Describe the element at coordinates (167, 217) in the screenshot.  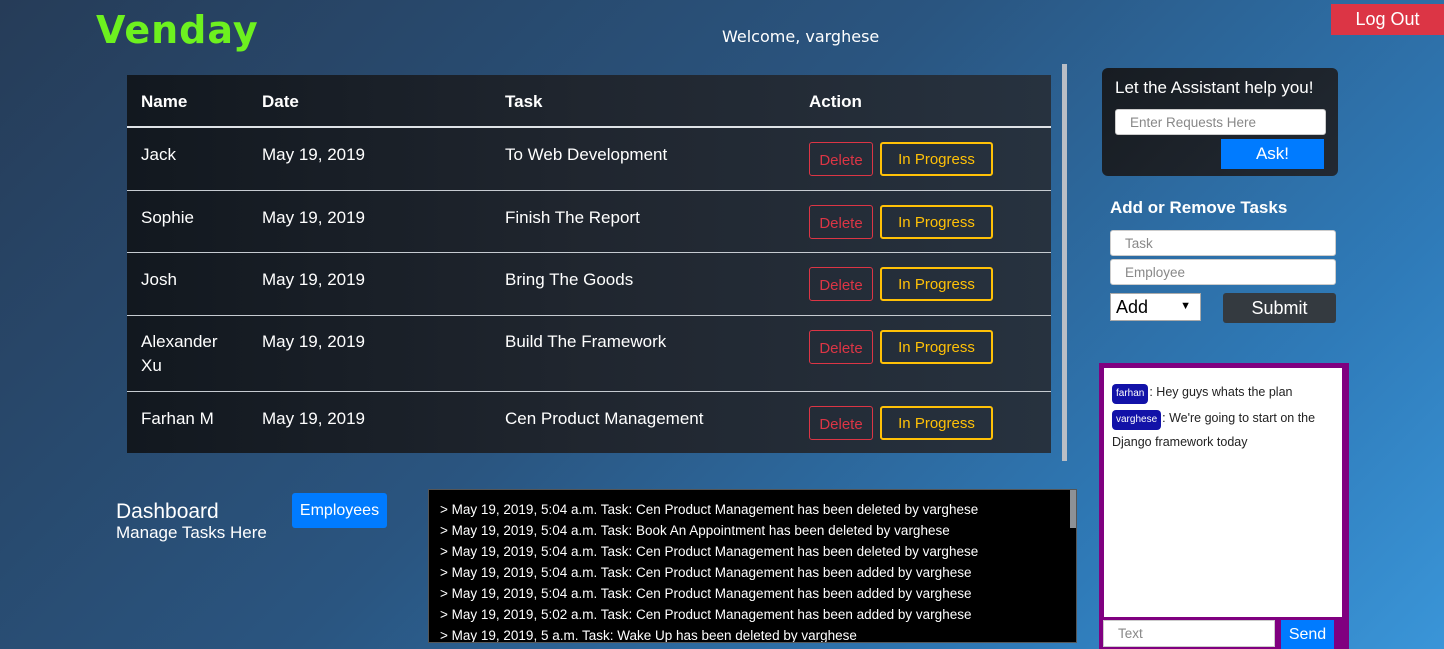
I see `row-name: Sophie` at that location.